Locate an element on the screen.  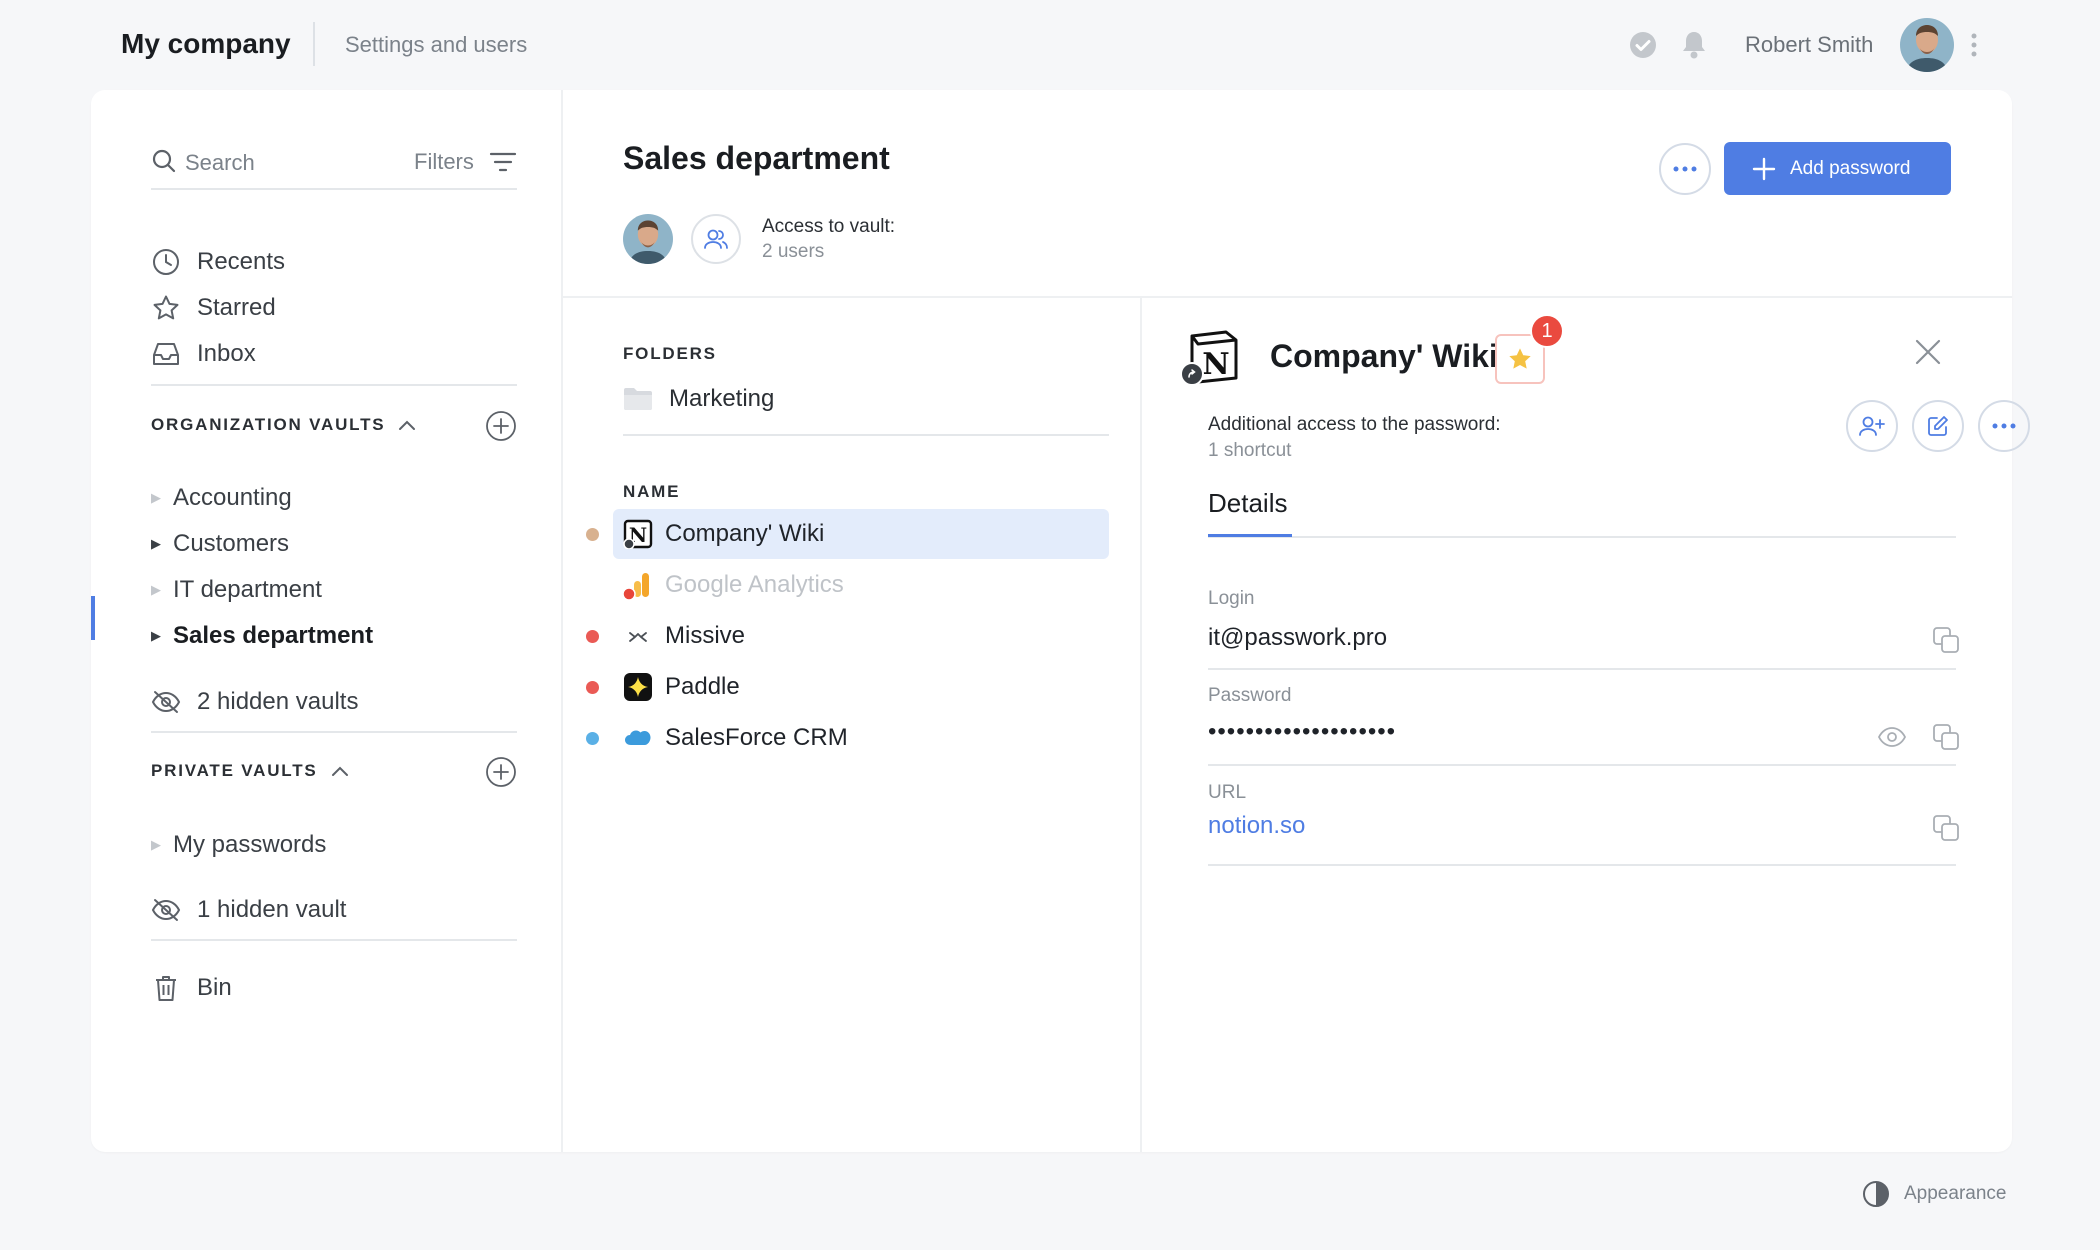
section-title: ORGANIZATION VAULTS is located at coordinates (268, 424).